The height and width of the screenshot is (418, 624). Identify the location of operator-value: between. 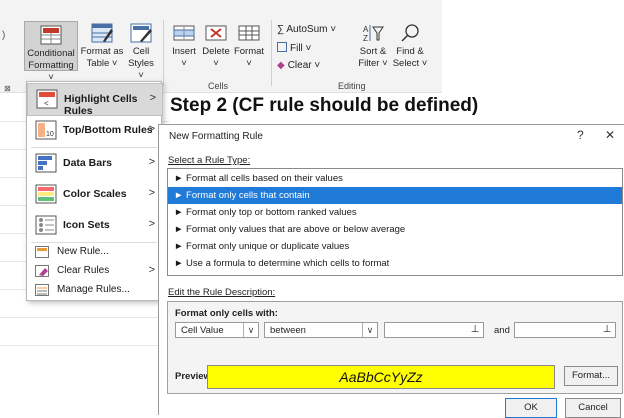
(288, 330).